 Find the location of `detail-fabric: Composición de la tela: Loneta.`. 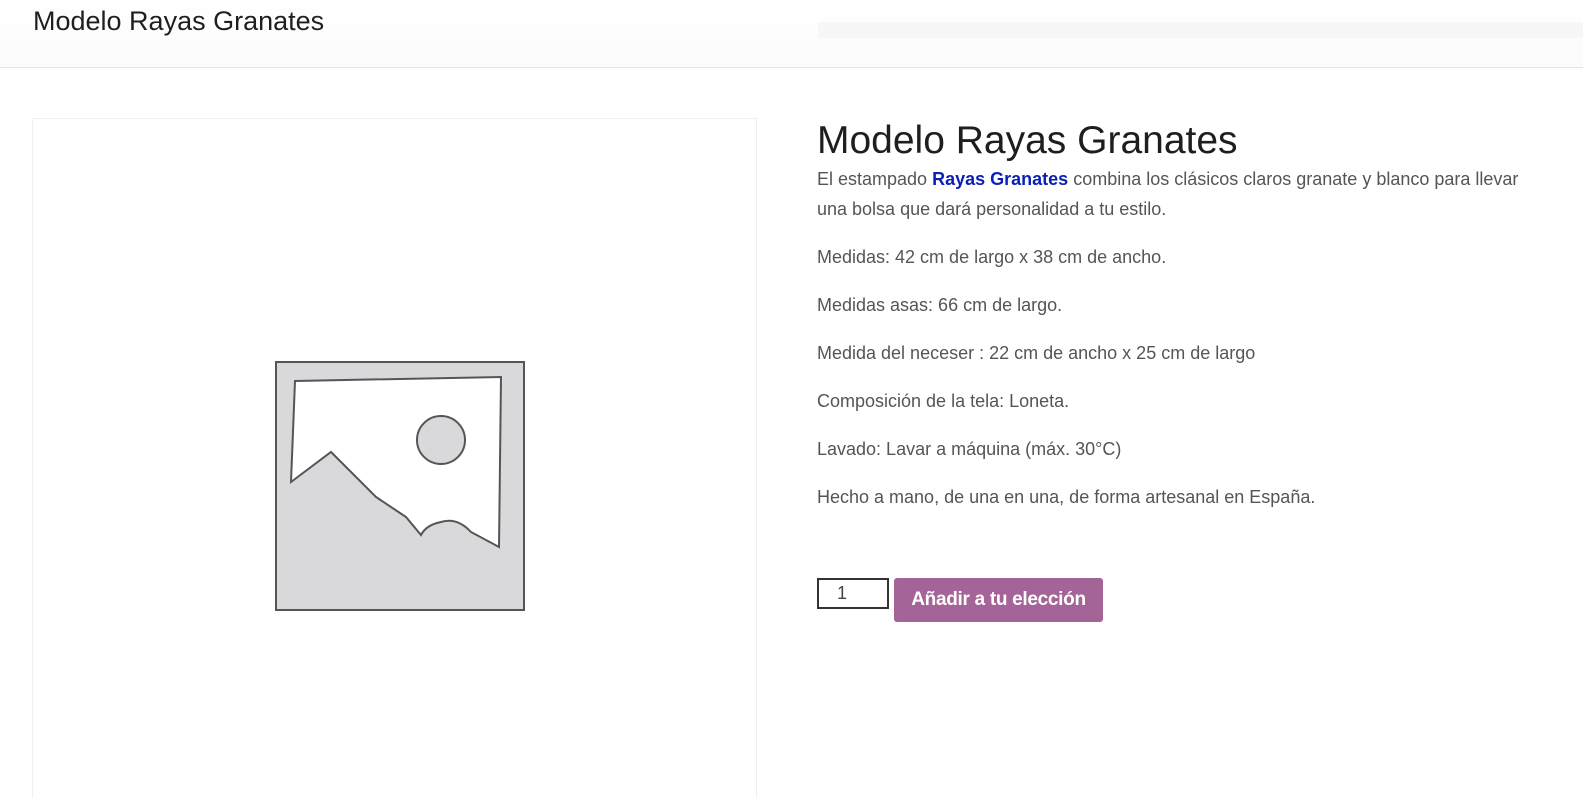

detail-fabric: Composición de la tela: Loneta. is located at coordinates (943, 401).